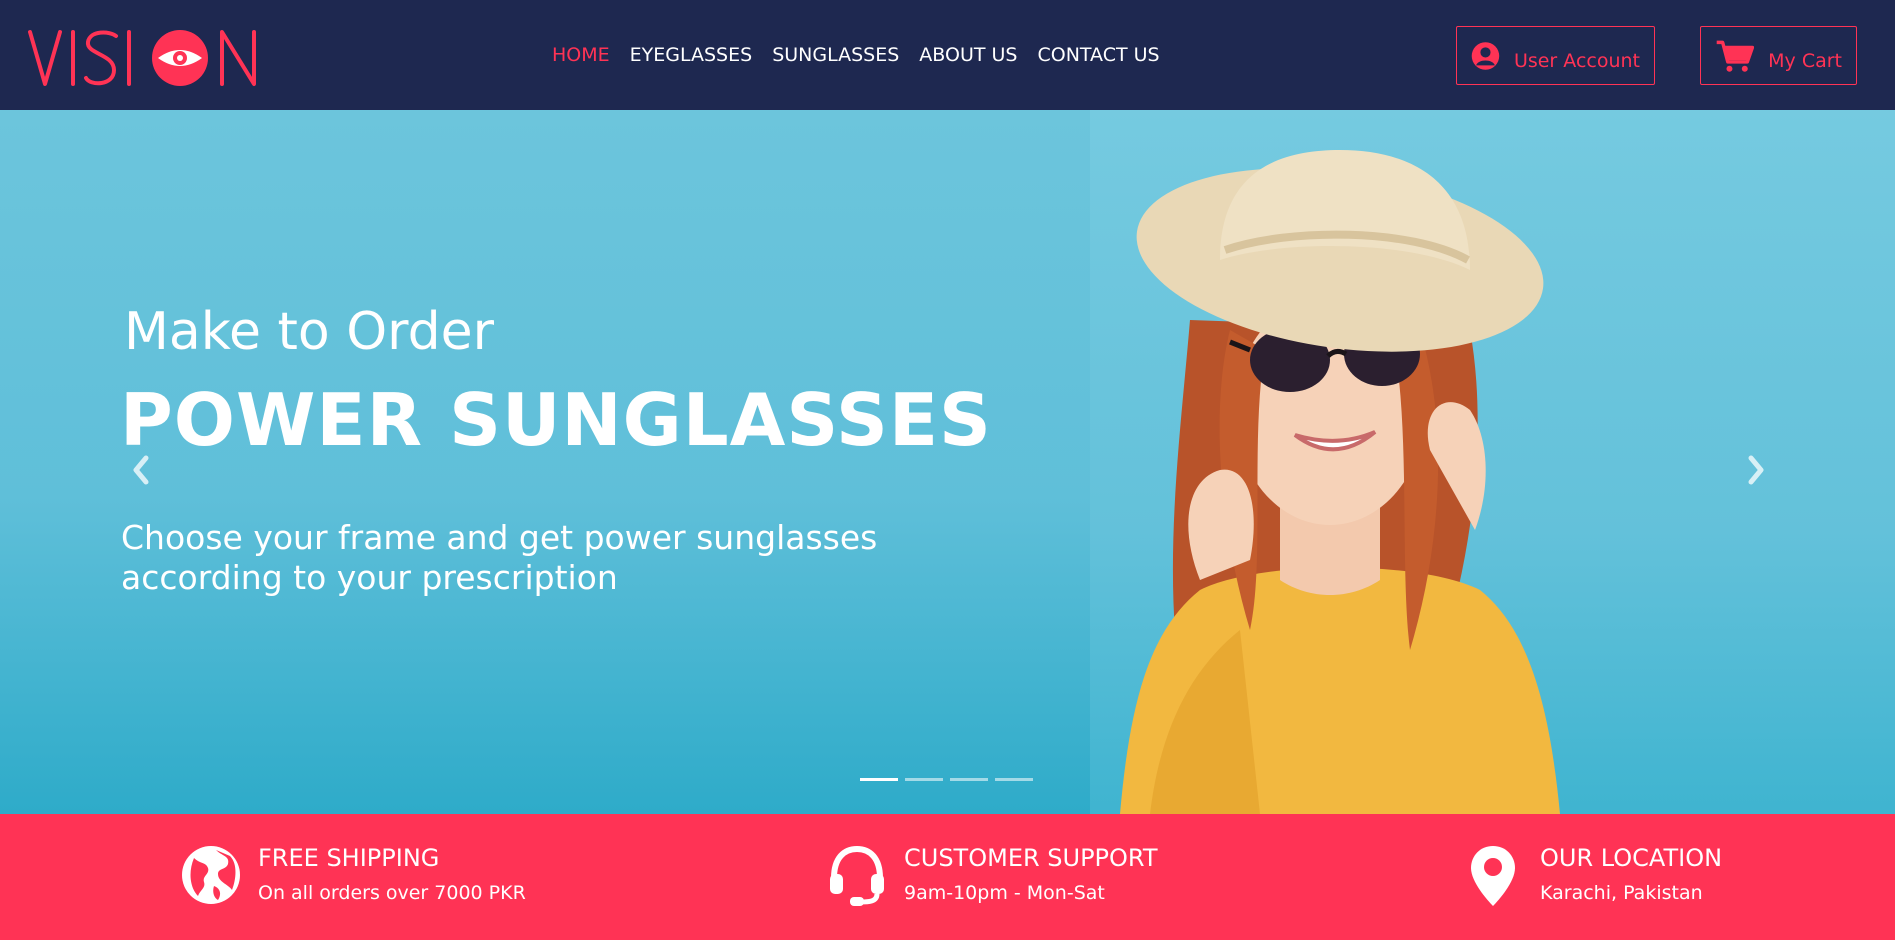  Describe the element at coordinates (1031, 858) in the screenshot. I see `feature-title: CUSTOMER SUPPORT` at that location.